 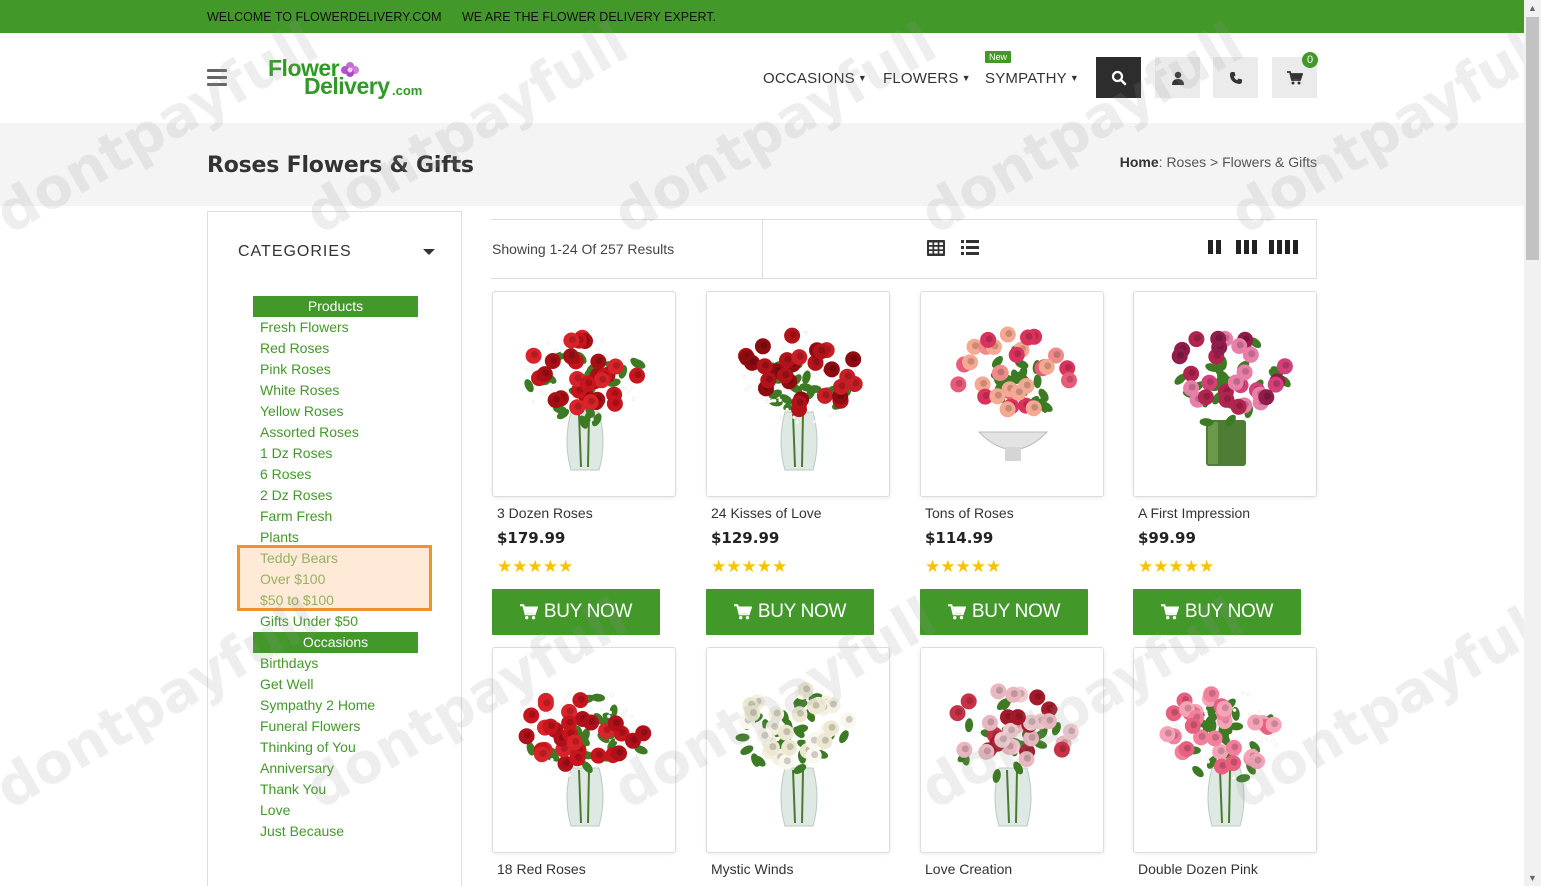 What do you see at coordinates (998, 57) in the screenshot?
I see `new-badge: New` at bounding box center [998, 57].